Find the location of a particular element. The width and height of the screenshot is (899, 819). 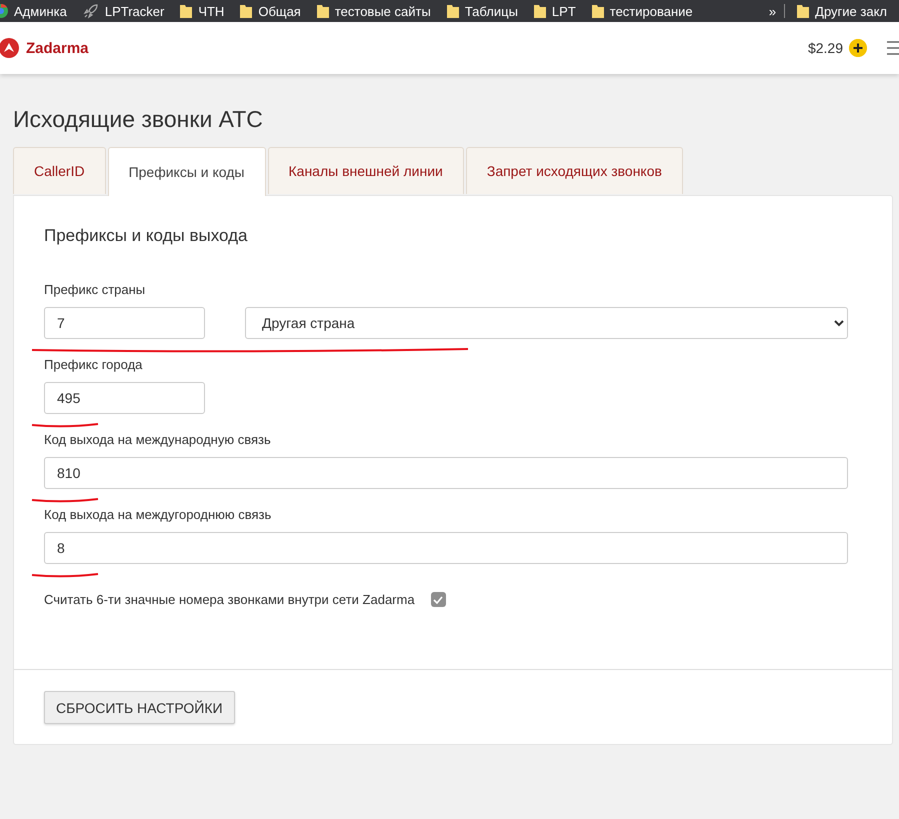

country-dropdown: Другая страна is located at coordinates (546, 323).